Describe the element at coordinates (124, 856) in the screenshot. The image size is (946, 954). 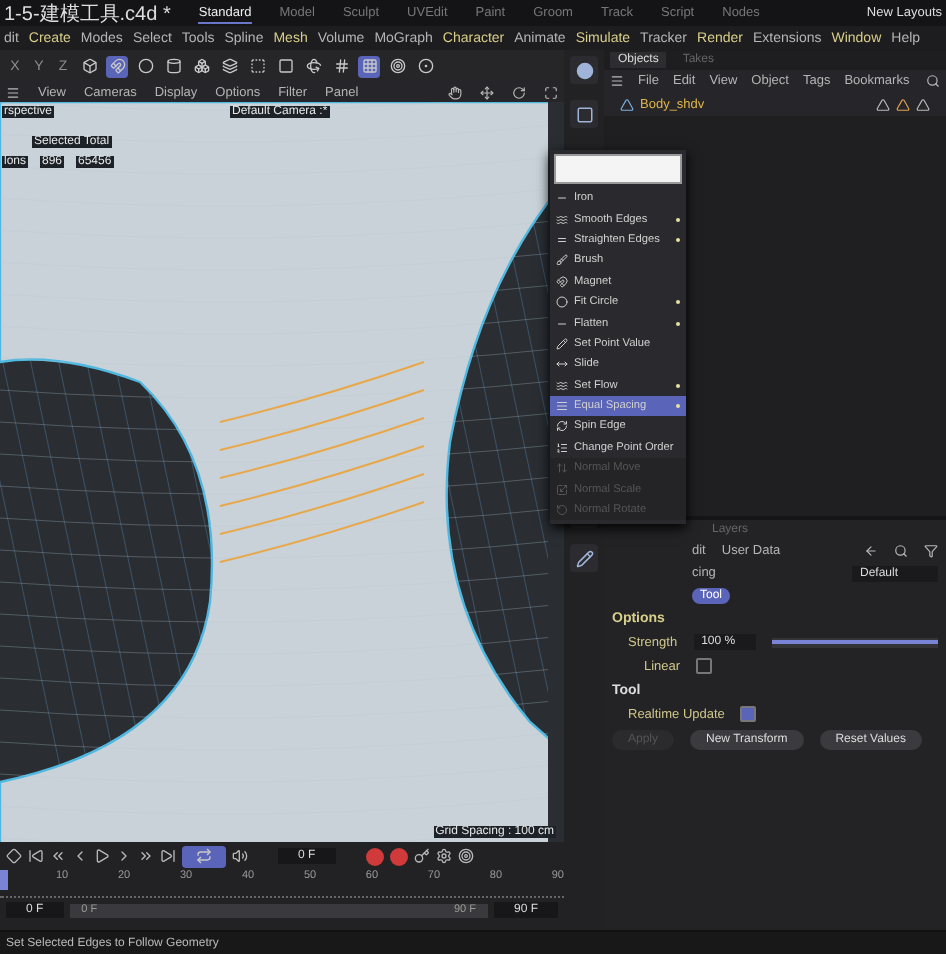
I see `step-forward-icon` at that location.